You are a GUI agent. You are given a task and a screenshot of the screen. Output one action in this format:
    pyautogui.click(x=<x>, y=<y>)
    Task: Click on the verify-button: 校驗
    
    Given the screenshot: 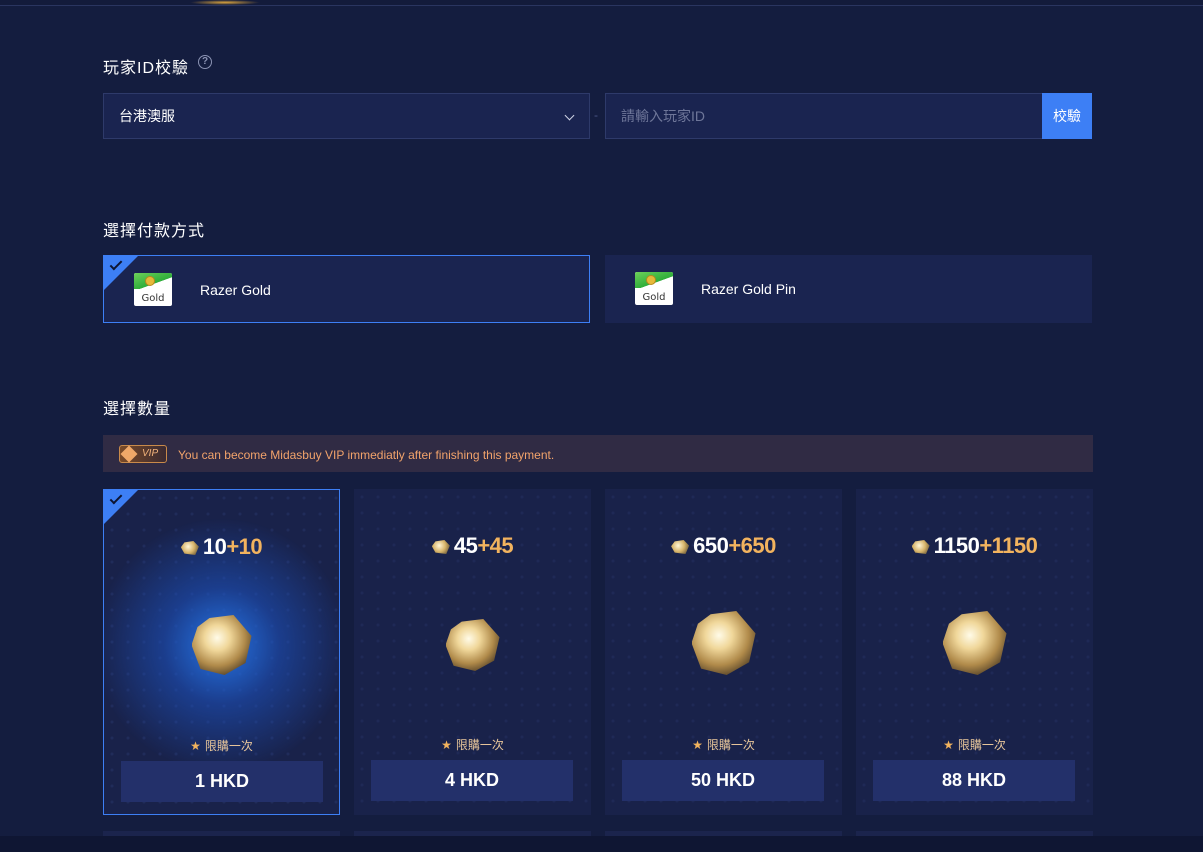 What is the action you would take?
    pyautogui.click(x=1067, y=116)
    